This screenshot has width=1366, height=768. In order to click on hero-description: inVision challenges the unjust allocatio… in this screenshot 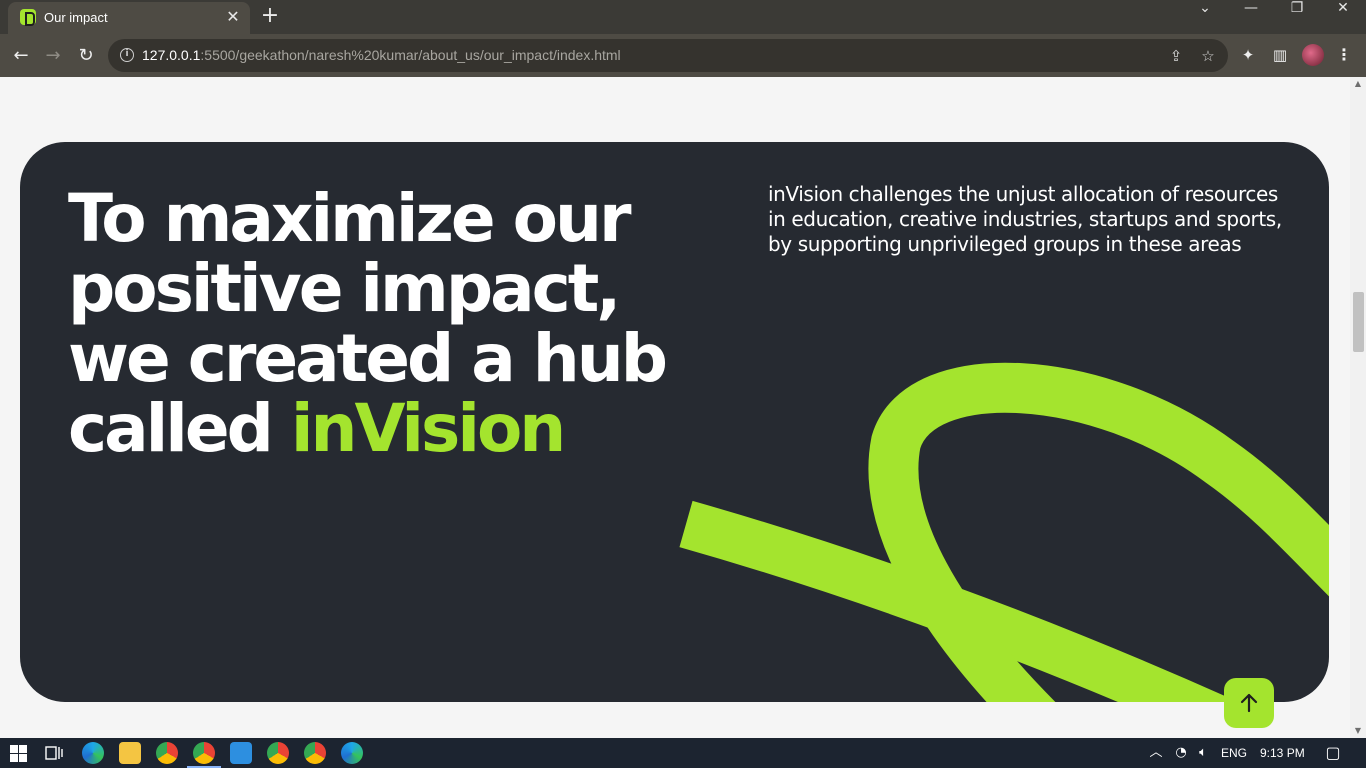, I will do `click(1025, 219)`.